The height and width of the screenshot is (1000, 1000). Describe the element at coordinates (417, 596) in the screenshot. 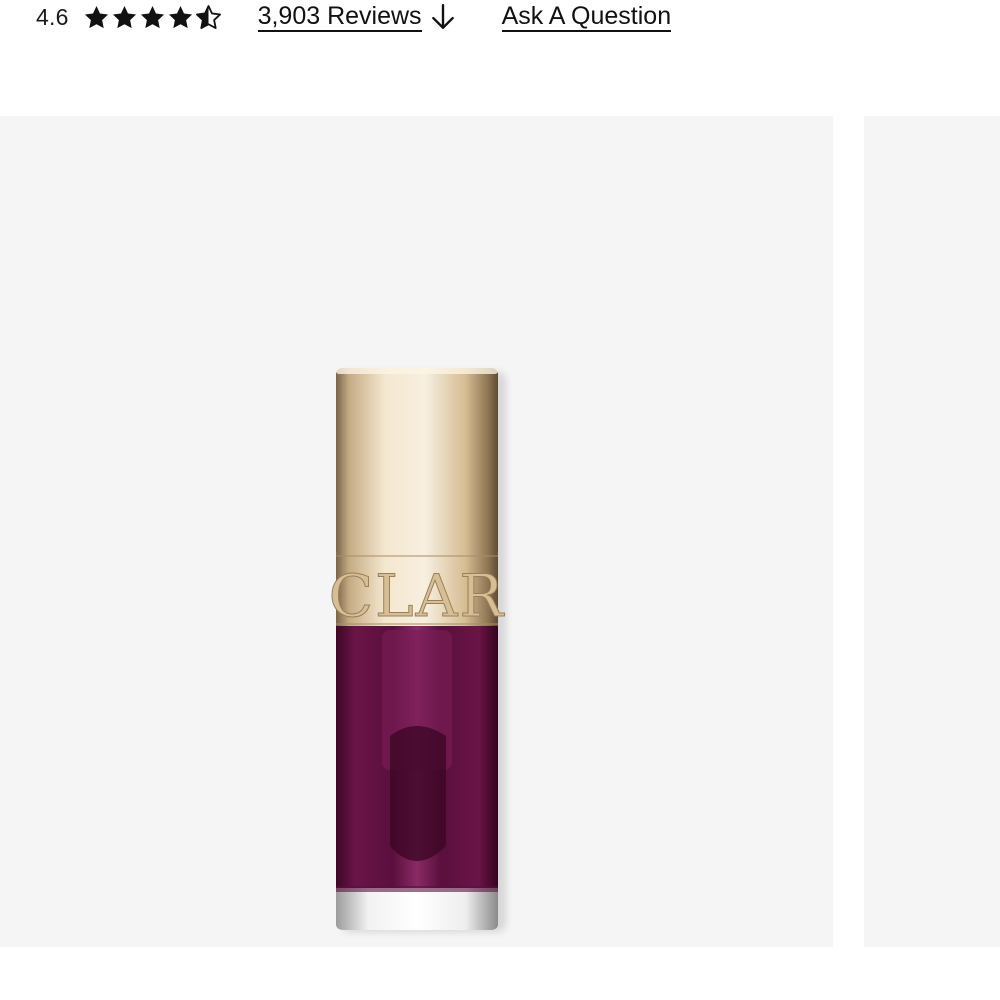

I see `svg-text: CLAR` at that location.